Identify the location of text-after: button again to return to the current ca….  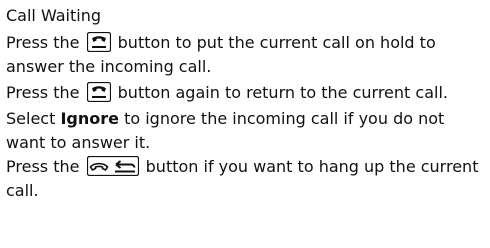
(282, 92).